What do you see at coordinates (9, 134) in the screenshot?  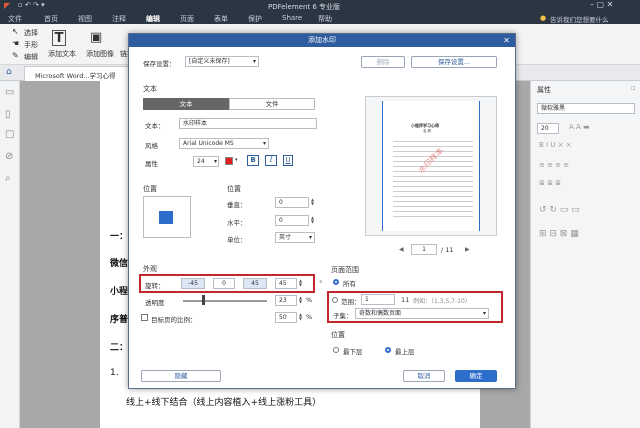 I see `comment-icon: ▢` at bounding box center [9, 134].